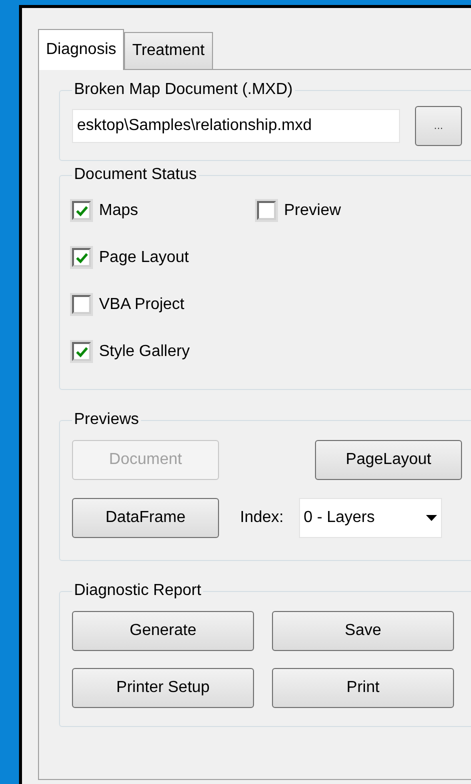 Image resolution: width=471 pixels, height=784 pixels. I want to click on push-button: Generate, so click(163, 631).